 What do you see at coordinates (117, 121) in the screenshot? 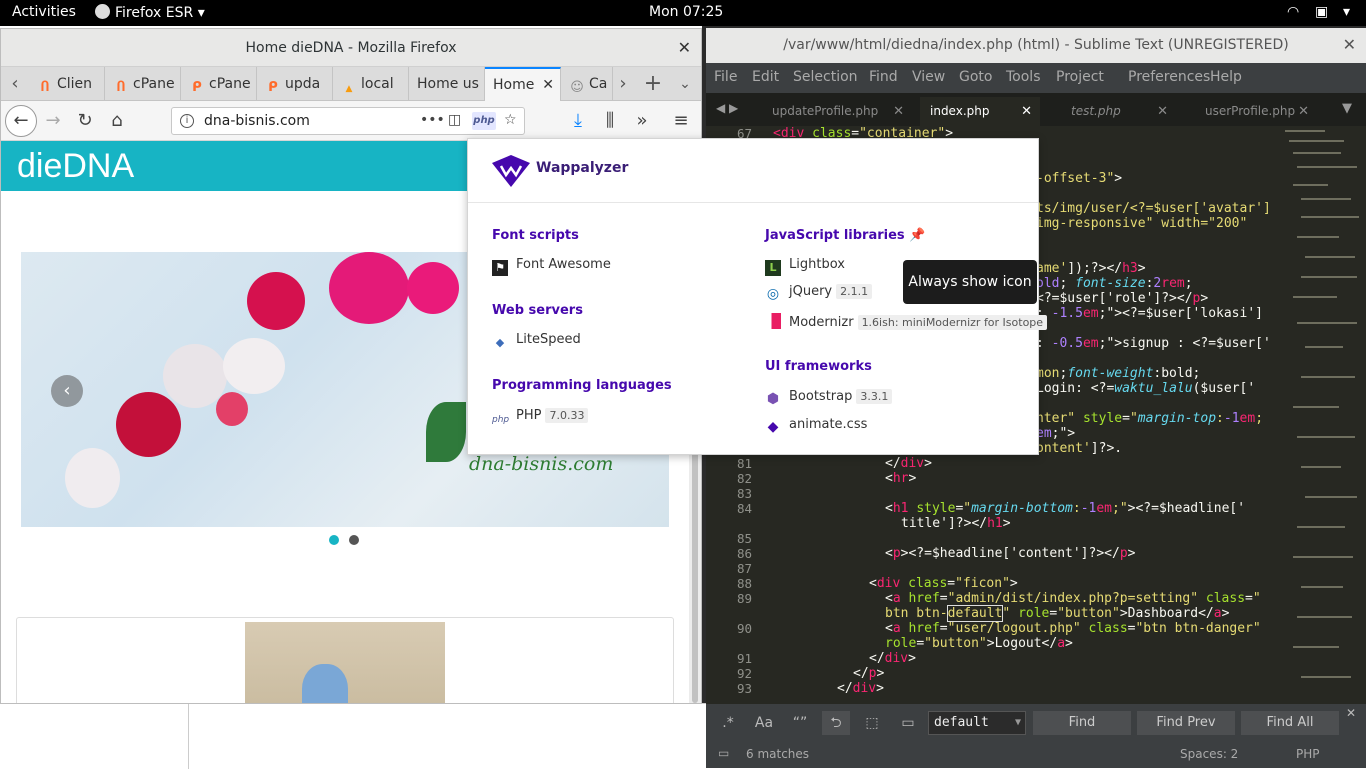
I see `home-icon: ⌂` at bounding box center [117, 121].